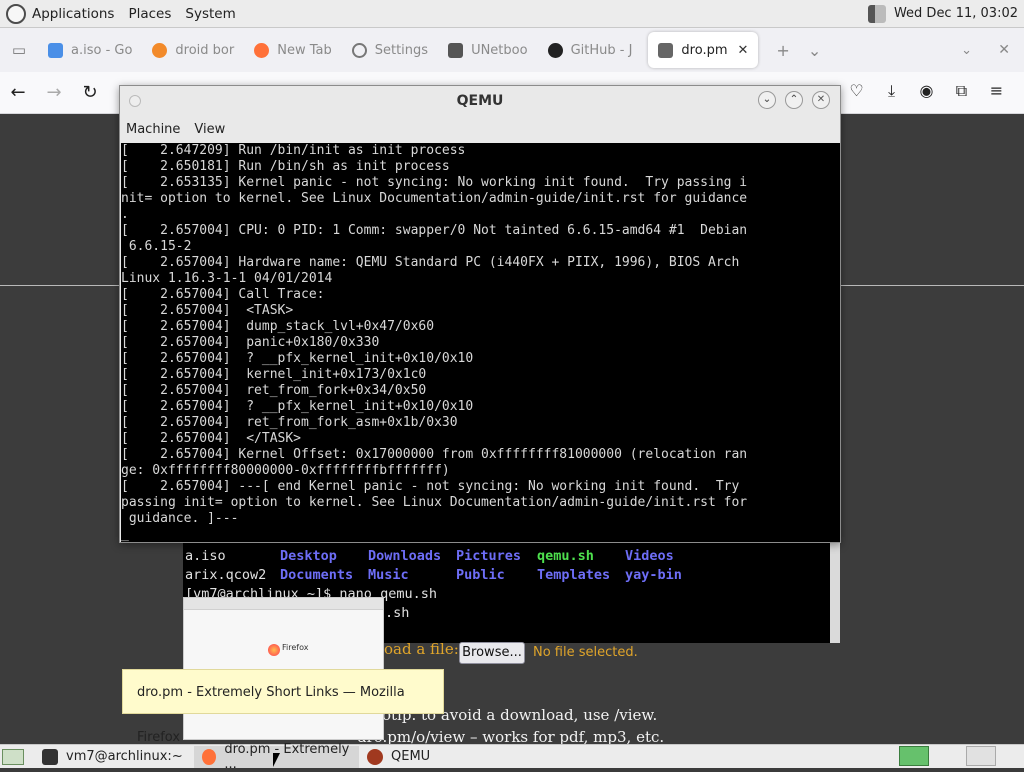 The image size is (1024, 772). Describe the element at coordinates (226, 575) in the screenshot. I see `file-entry: arix.qcow2` at that location.